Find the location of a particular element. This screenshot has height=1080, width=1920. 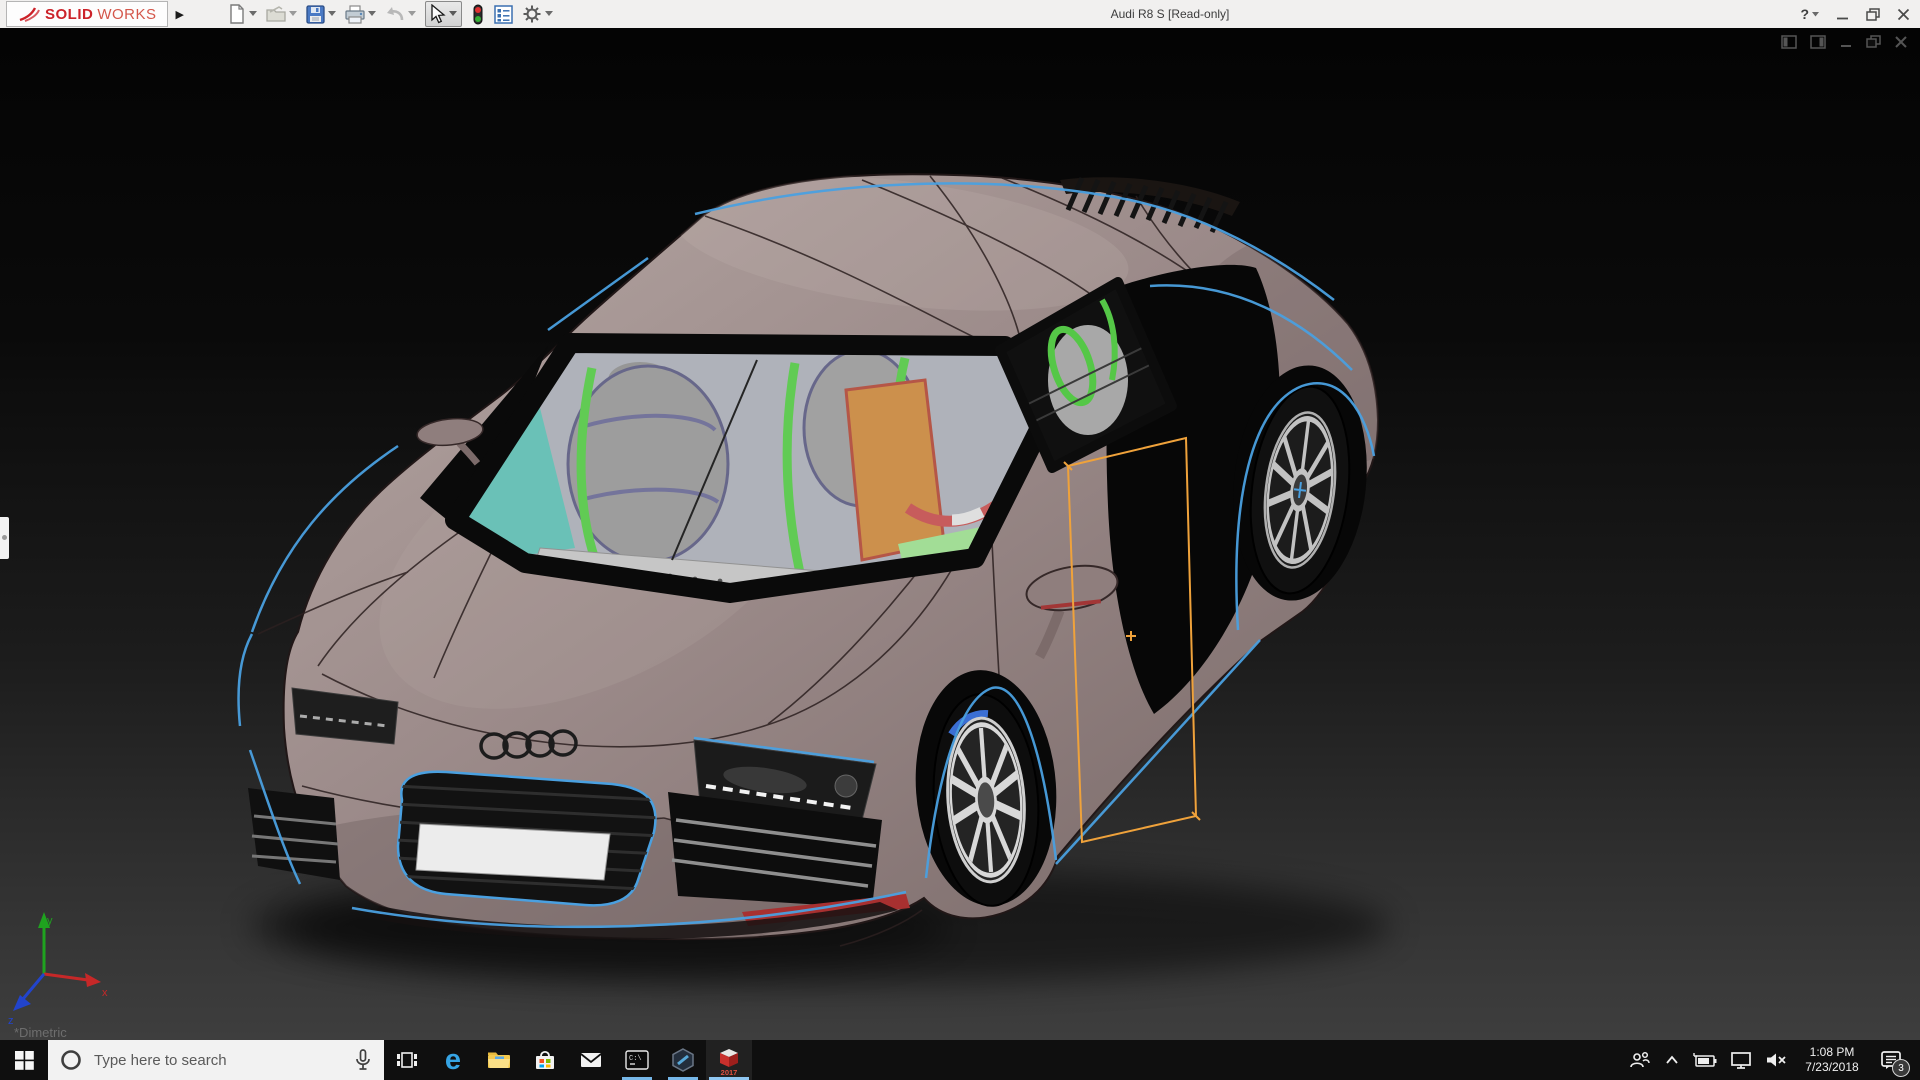

taskbar-search is located at coordinates (216, 1060).